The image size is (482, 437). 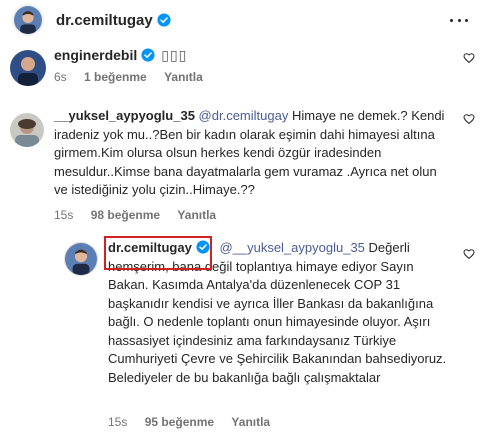 What do you see at coordinates (291, 247) in the screenshot?
I see `mention-link: @__yuksel_aypyoglu_35` at bounding box center [291, 247].